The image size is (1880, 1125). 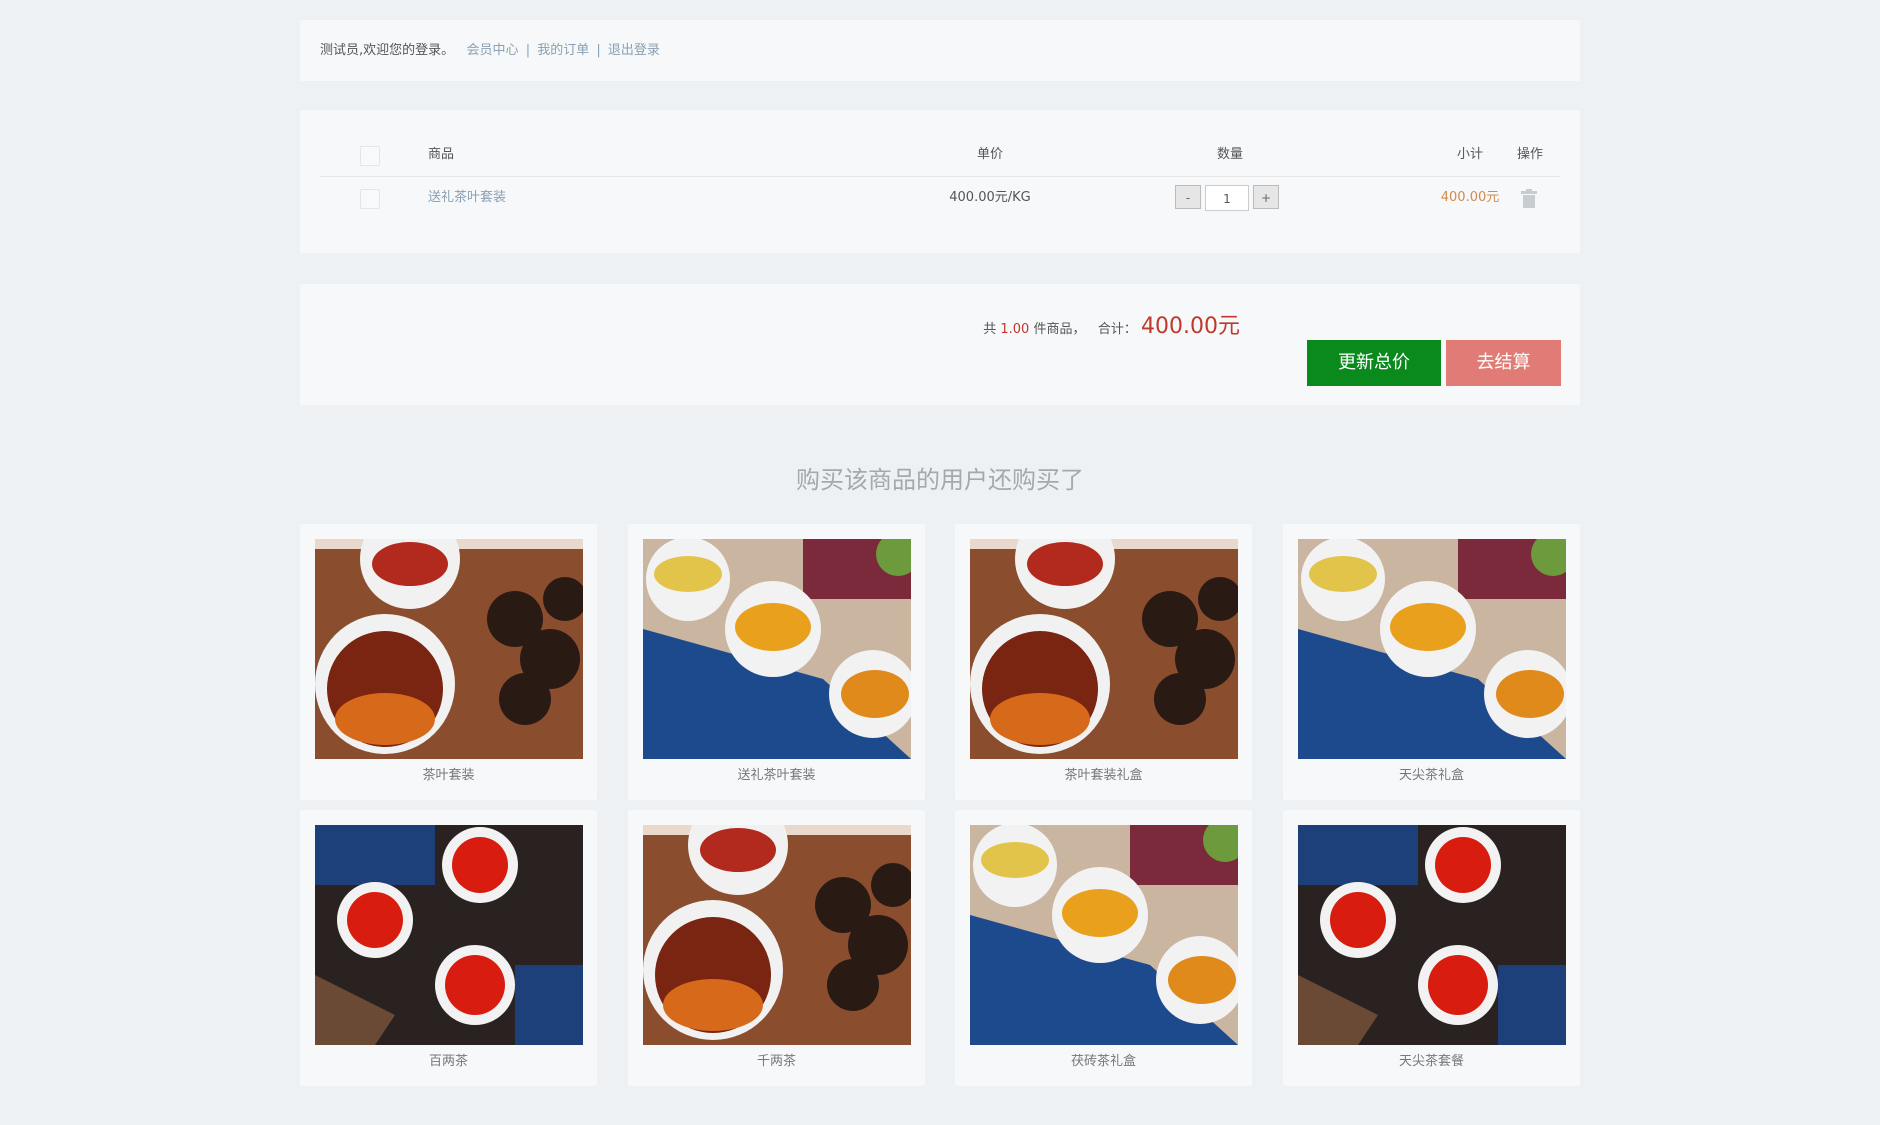 I want to click on my-orders-link: 我的订单, so click(x=563, y=50).